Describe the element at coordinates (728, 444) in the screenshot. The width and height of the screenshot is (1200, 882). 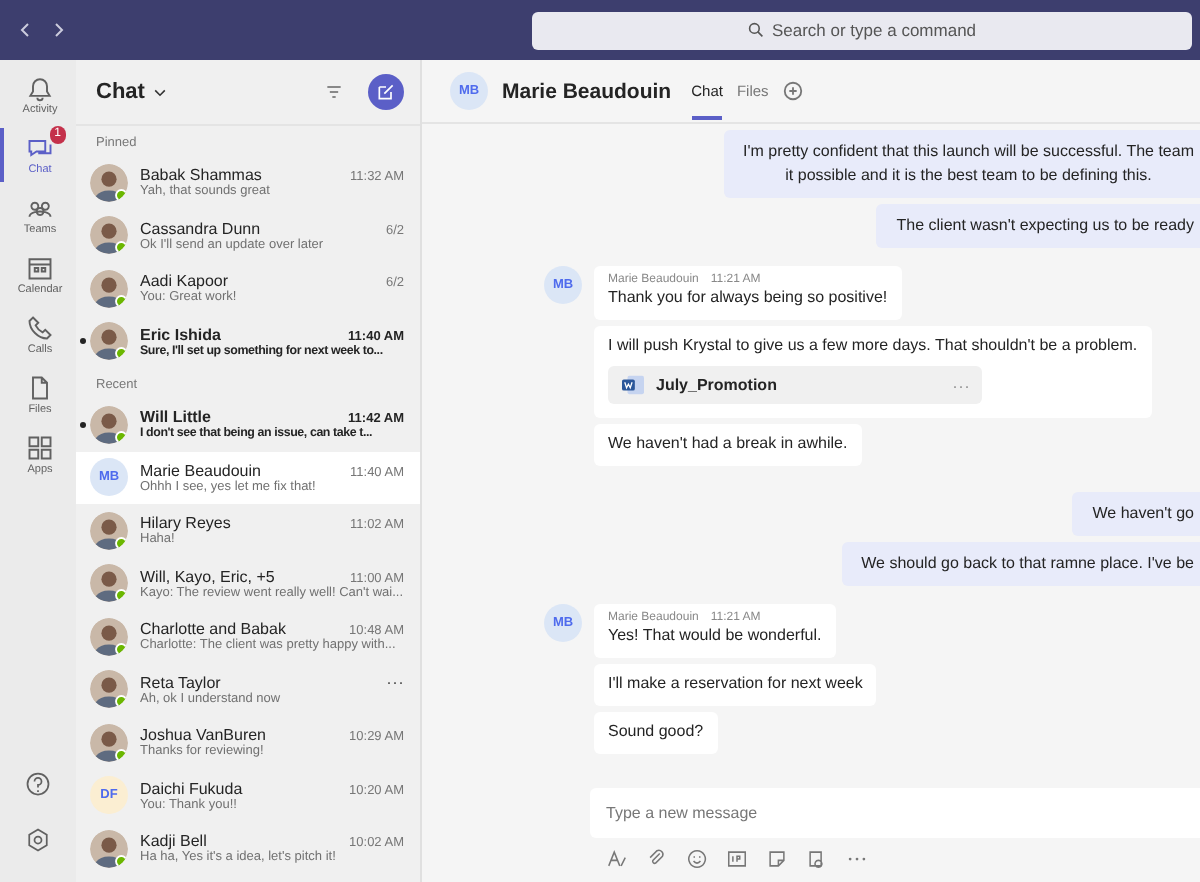
I see `message-text: We haven't had a break in awhile.` at that location.